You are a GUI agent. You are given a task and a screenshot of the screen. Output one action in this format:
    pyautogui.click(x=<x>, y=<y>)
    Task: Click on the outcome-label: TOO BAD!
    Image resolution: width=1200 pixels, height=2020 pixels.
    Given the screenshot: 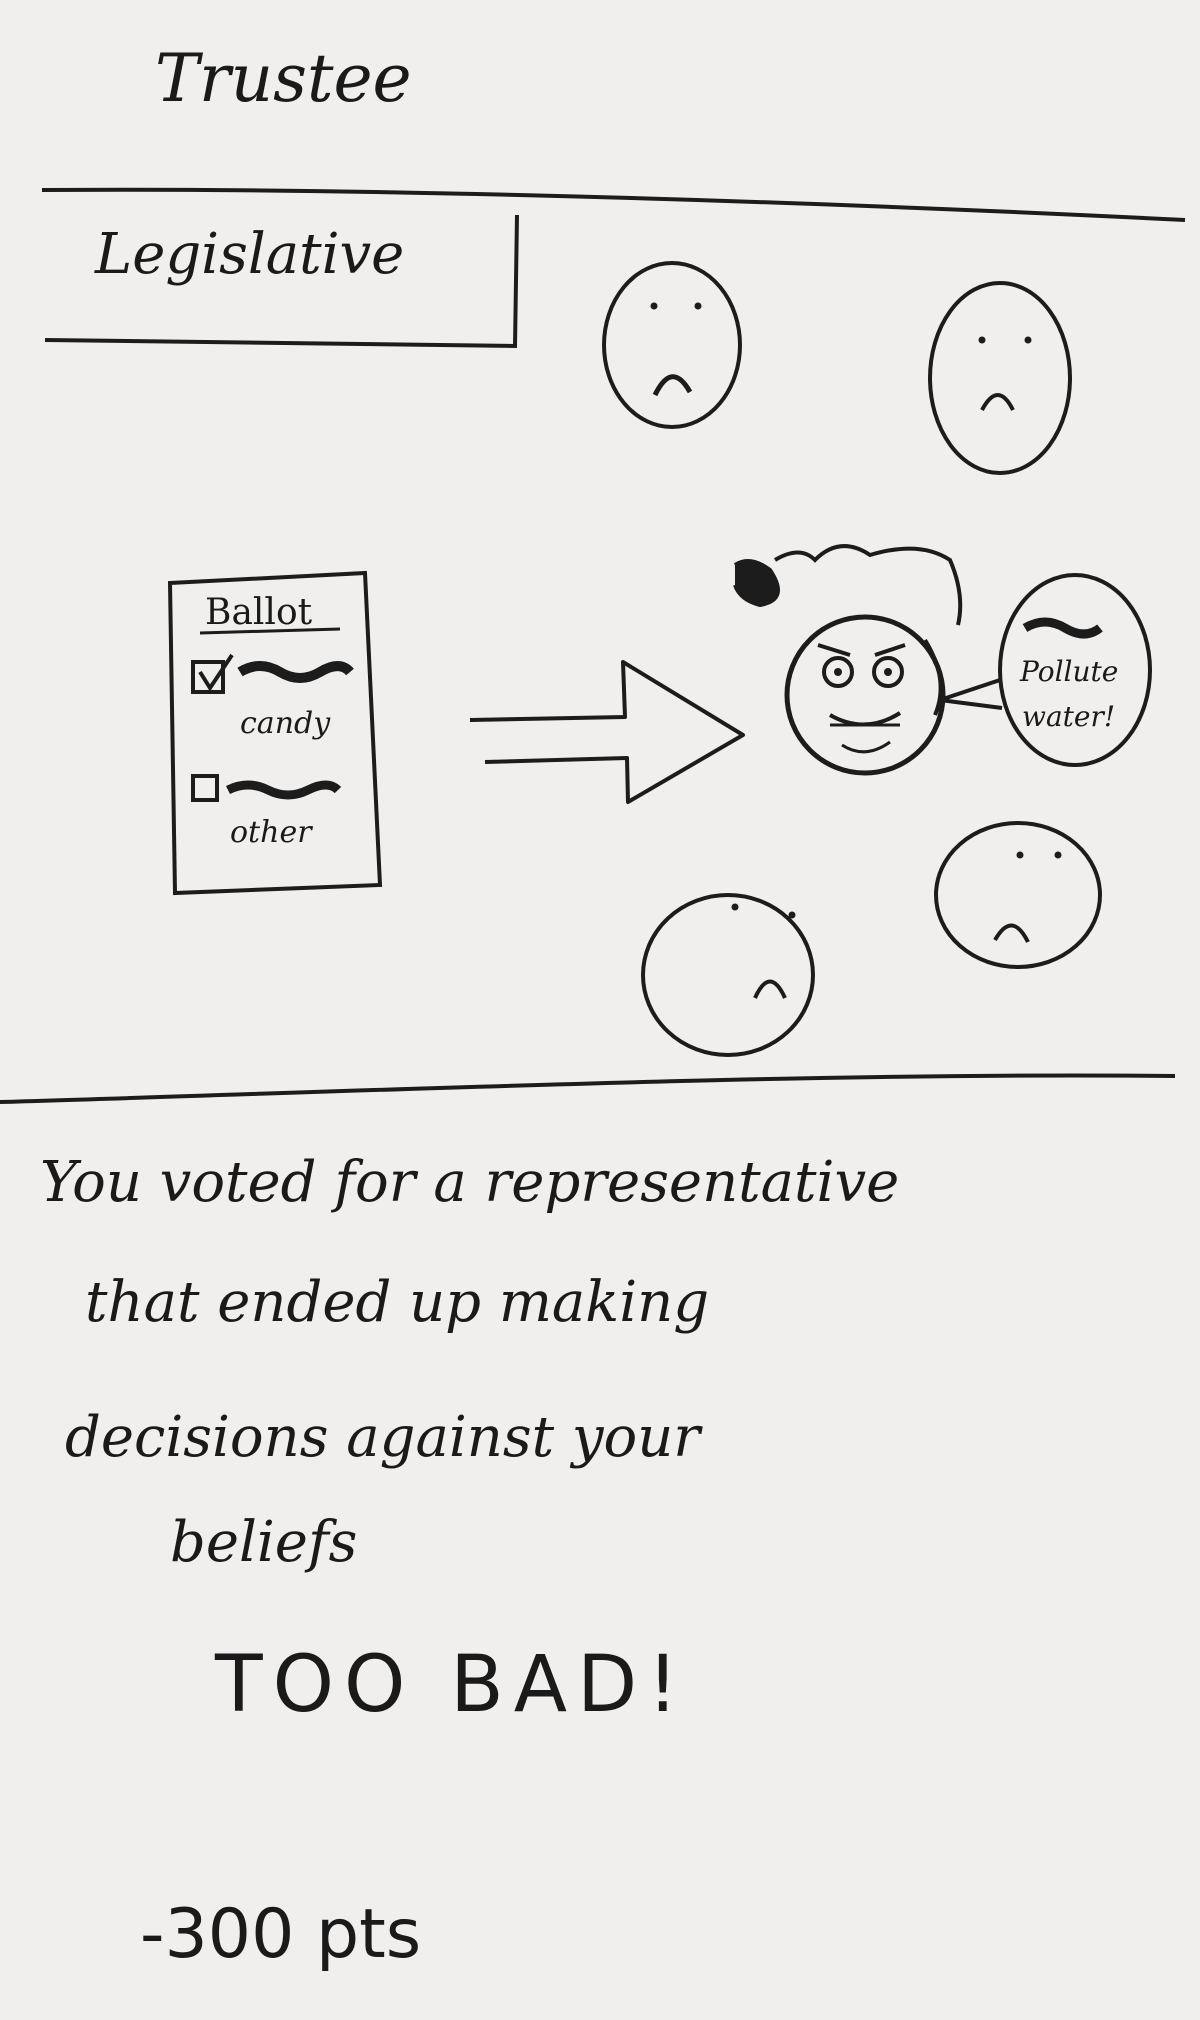 What is the action you would take?
    pyautogui.click(x=452, y=1685)
    